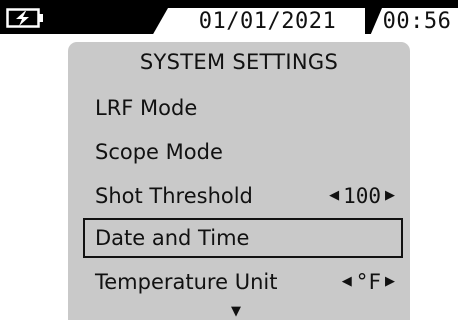 The width and height of the screenshot is (458, 320). I want to click on menu-item-shot-threshold: Shot Threshold ◀ 100 ▶, so click(243, 196).